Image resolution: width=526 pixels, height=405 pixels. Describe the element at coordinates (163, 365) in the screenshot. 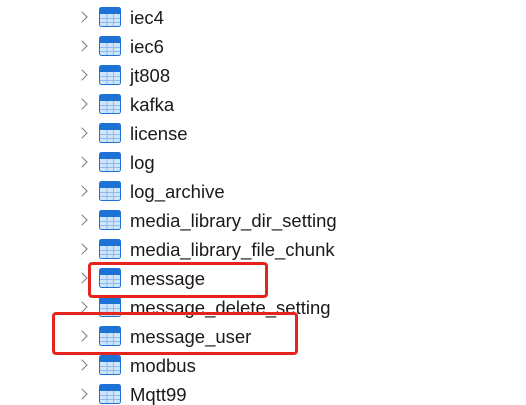

I see `tree-row-label: modbus` at that location.